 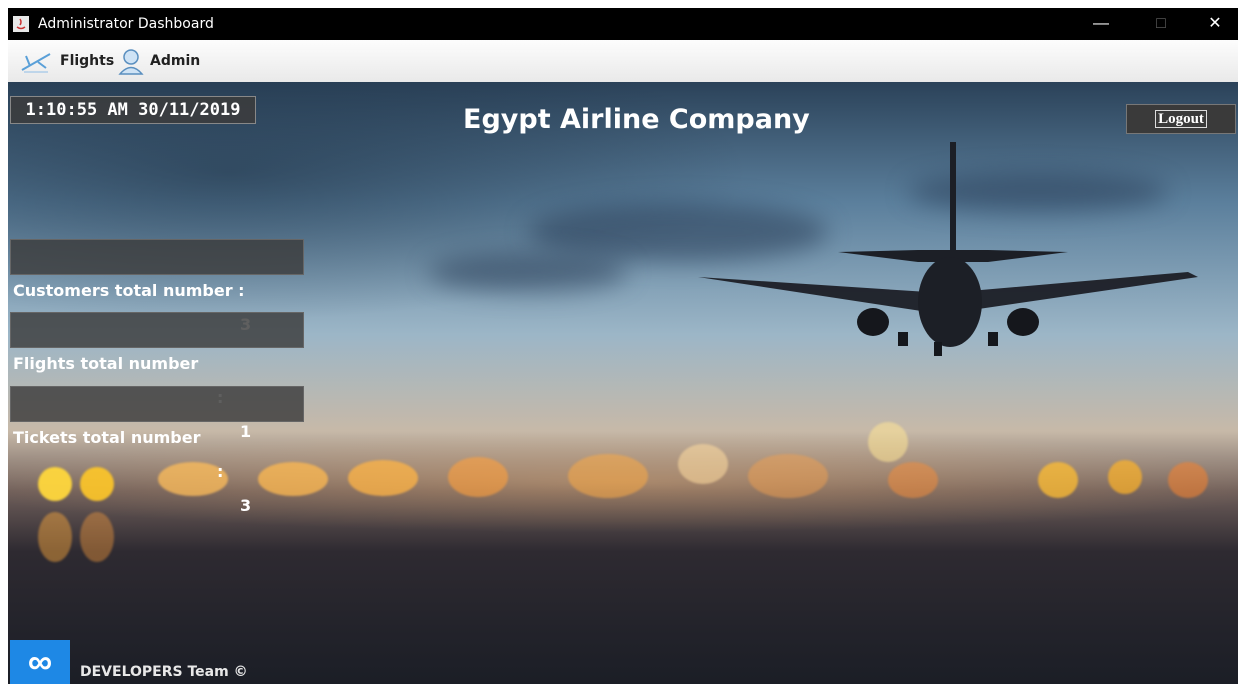 What do you see at coordinates (636, 119) in the screenshot?
I see `company-title: Egypt Airline Company` at bounding box center [636, 119].